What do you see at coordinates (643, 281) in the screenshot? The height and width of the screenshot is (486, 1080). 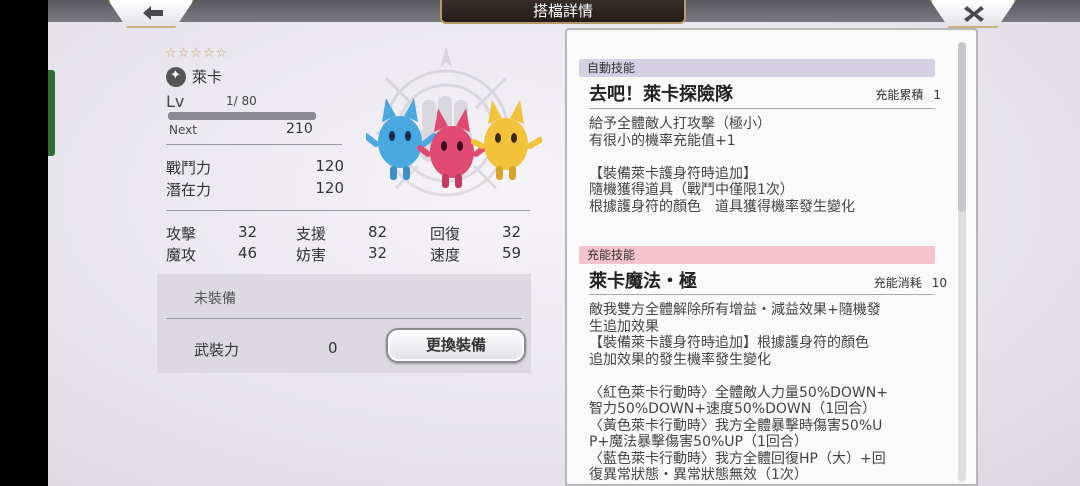 I see `charge-skill-name: 萊卡魔法・極` at bounding box center [643, 281].